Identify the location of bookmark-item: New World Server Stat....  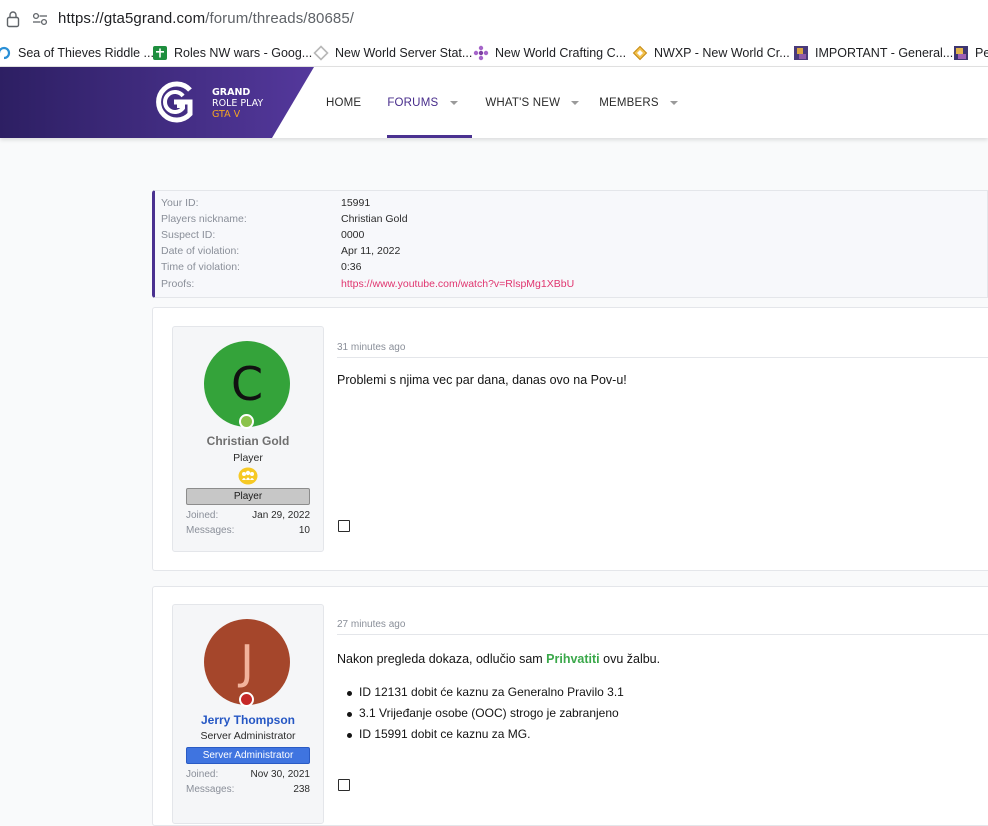
(392, 53).